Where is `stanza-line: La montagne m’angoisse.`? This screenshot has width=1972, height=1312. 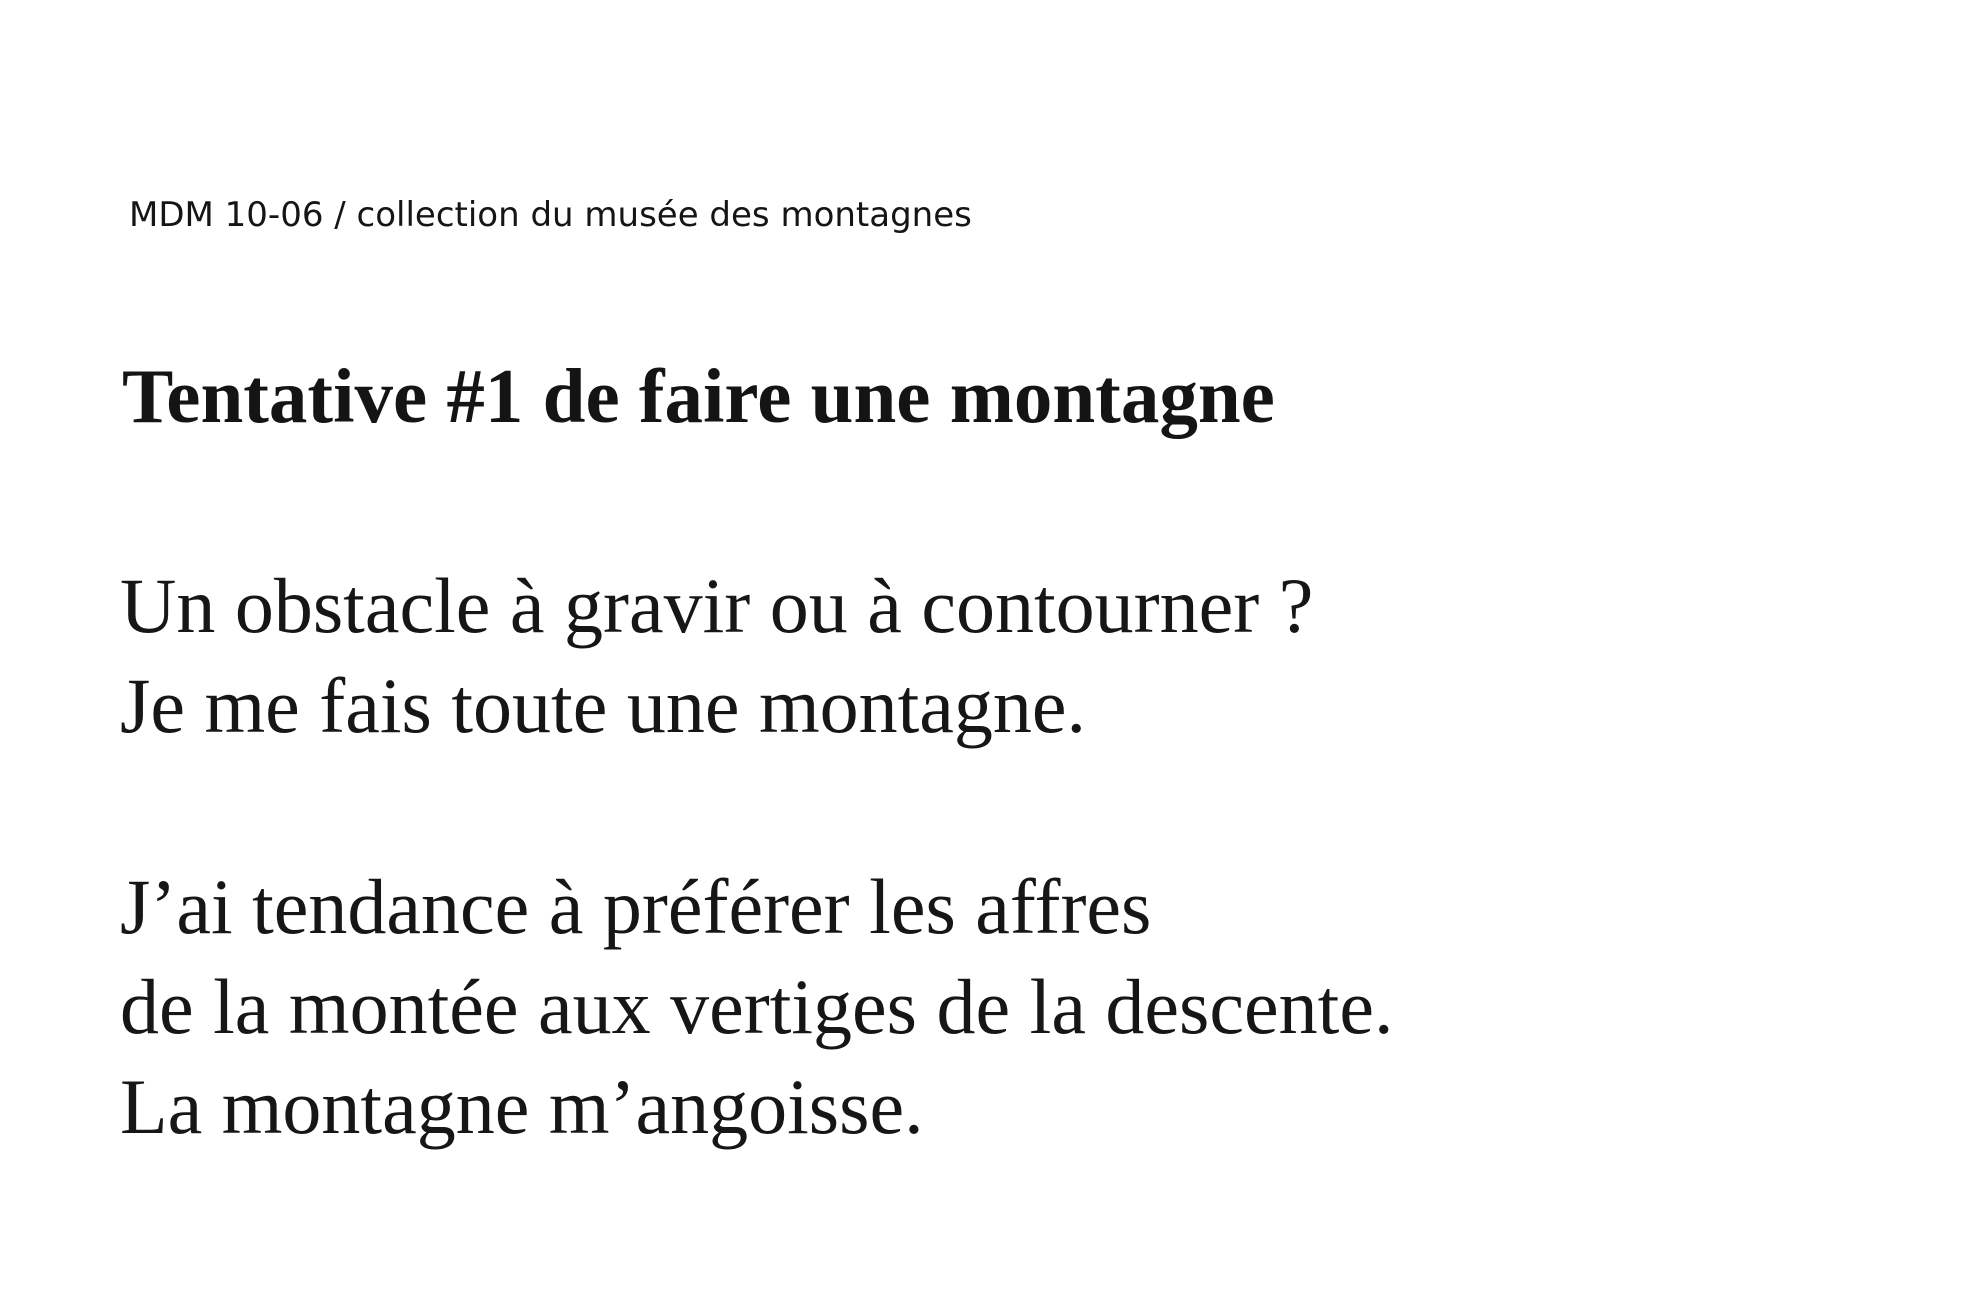
stanza-line: La montagne m’angoisse. is located at coordinates (522, 1106).